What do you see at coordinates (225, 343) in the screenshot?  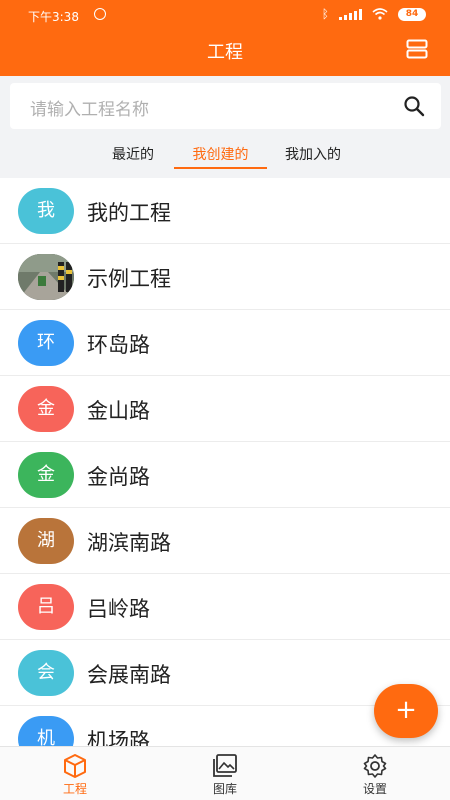 I see `list-item: 环 环岛路` at bounding box center [225, 343].